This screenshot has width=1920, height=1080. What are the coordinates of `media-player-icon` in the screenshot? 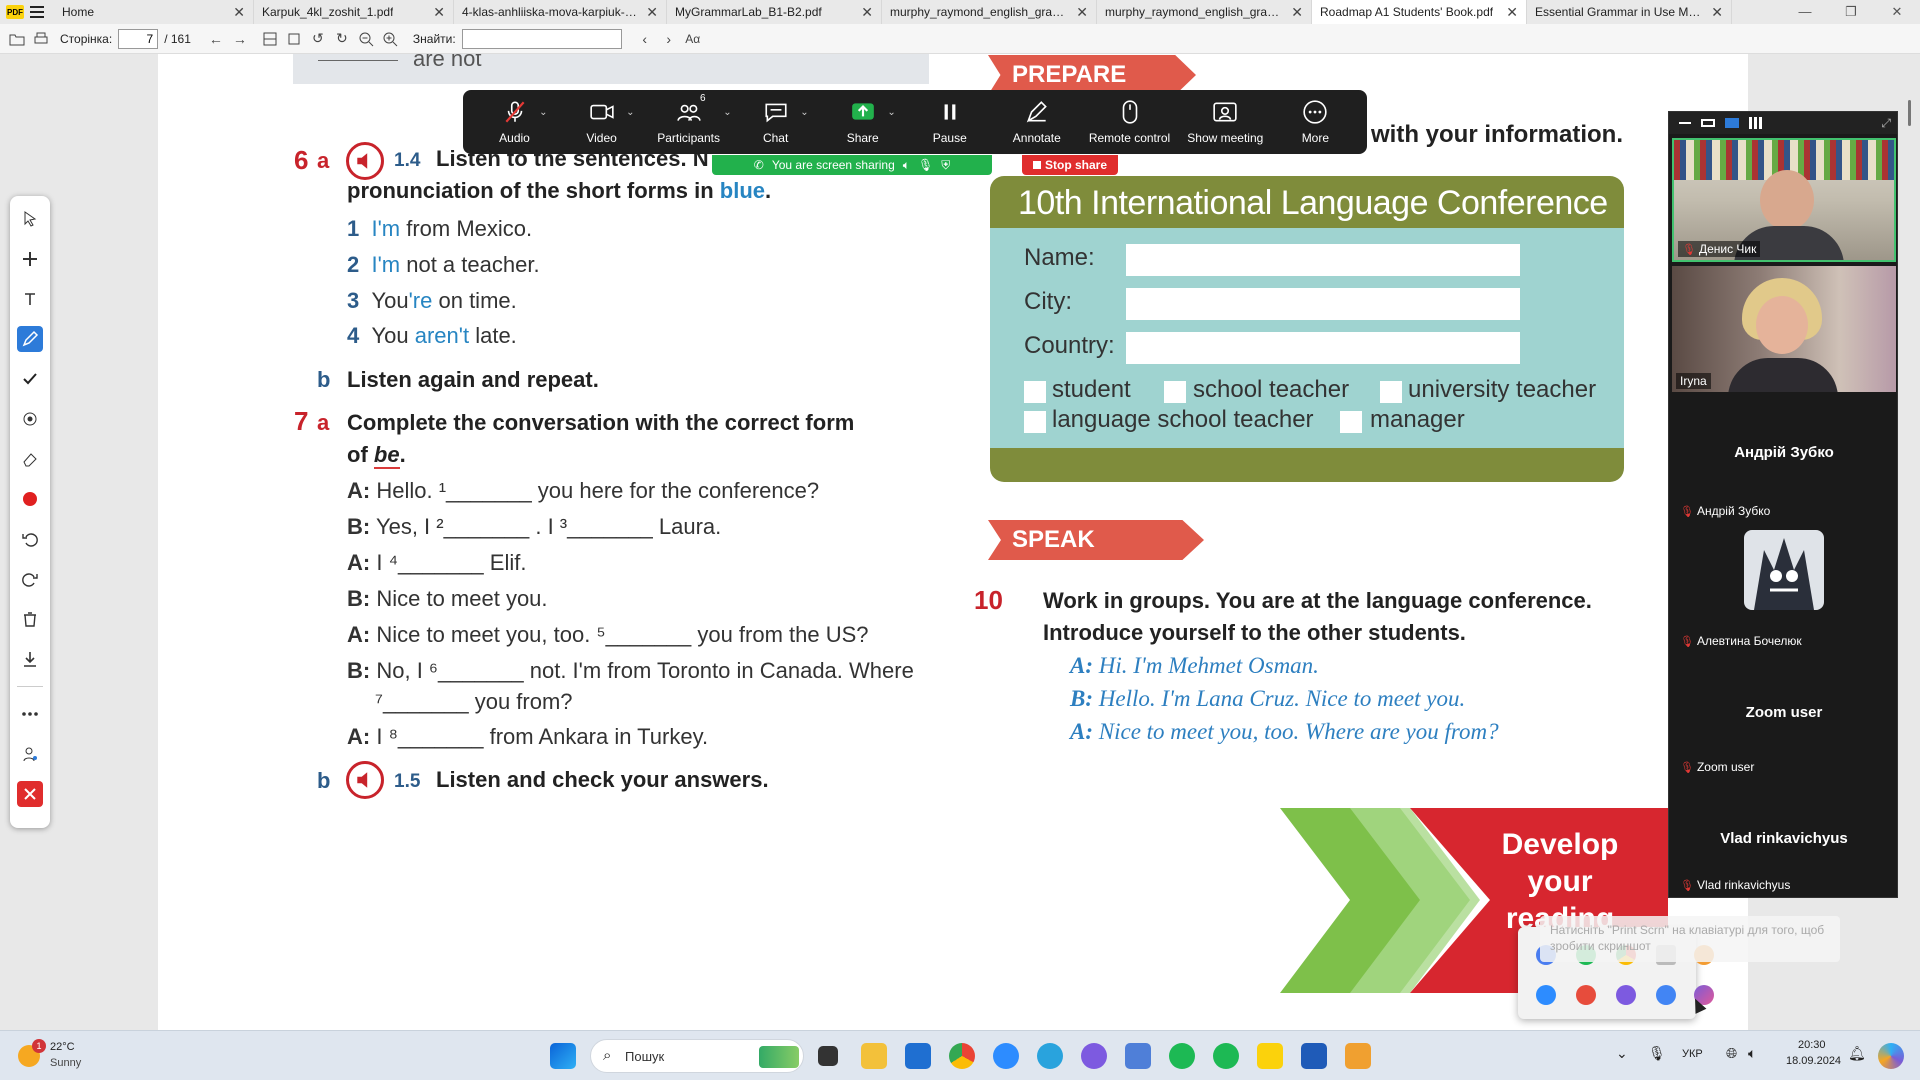 It's located at (1358, 1056).